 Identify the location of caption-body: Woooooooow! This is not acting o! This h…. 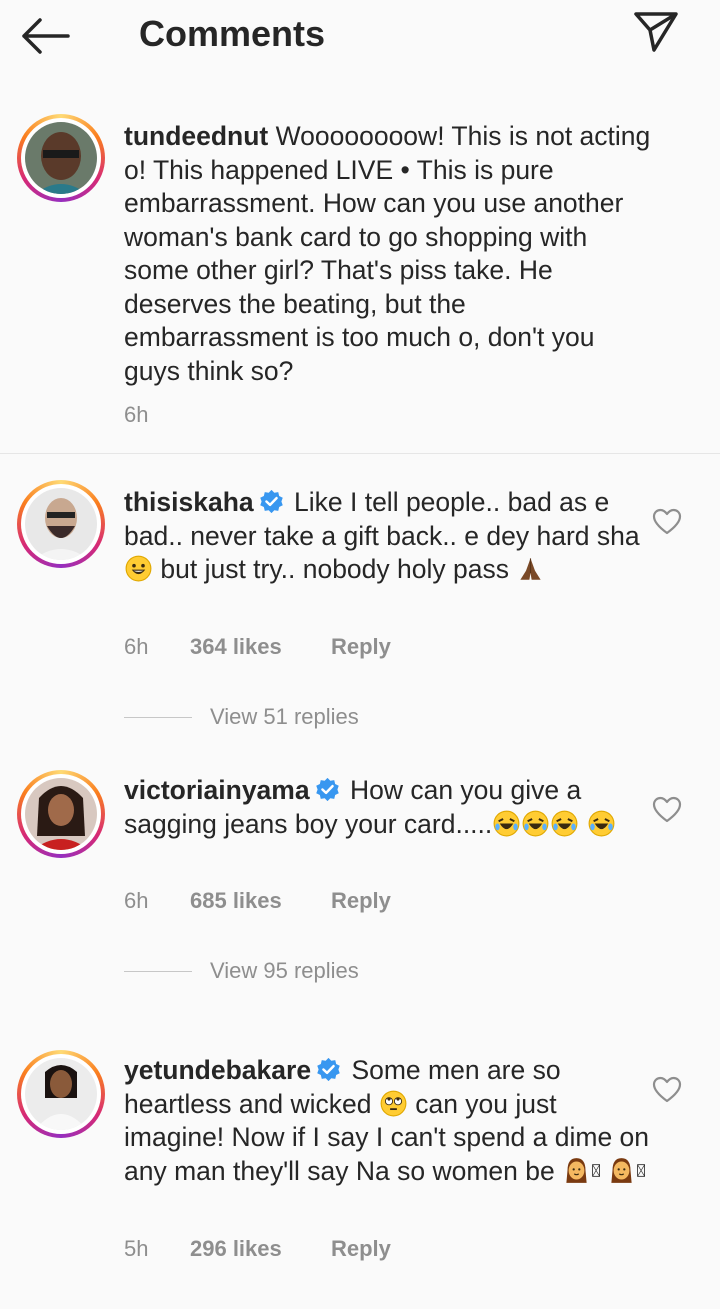
(387, 253).